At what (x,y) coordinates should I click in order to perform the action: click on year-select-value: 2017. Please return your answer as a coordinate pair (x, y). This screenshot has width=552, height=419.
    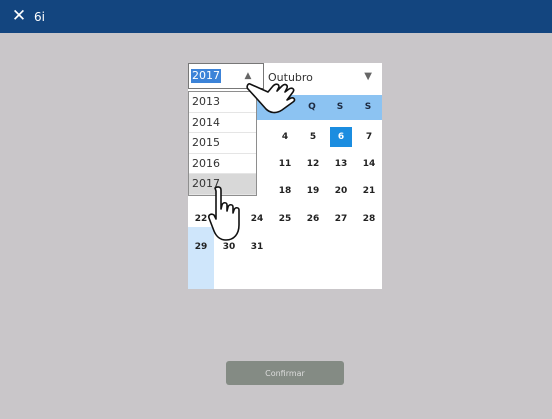
    Looking at the image, I should click on (206, 76).